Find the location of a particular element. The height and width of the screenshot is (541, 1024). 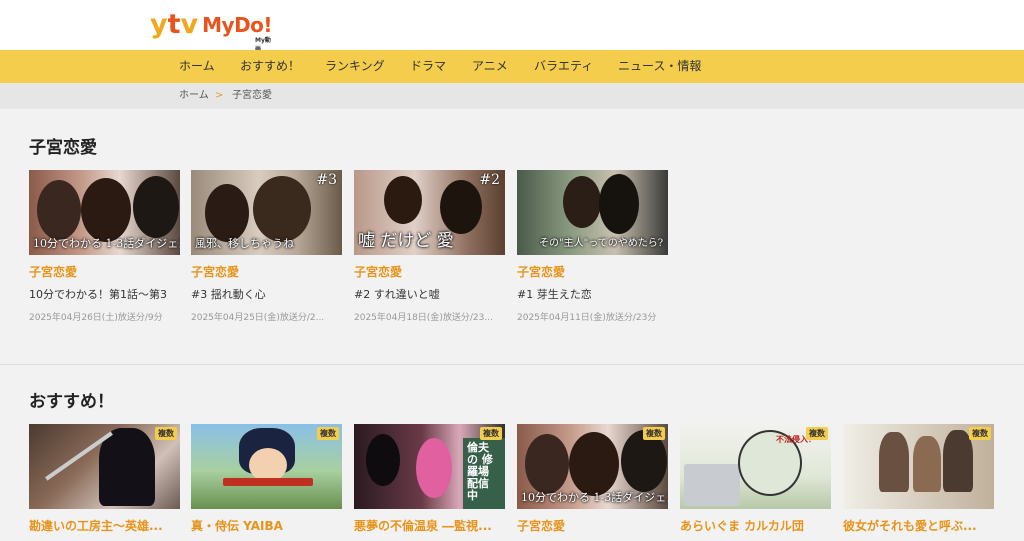

episode-thumbnail: その"主人"ってのやめたら? is located at coordinates (592, 212).